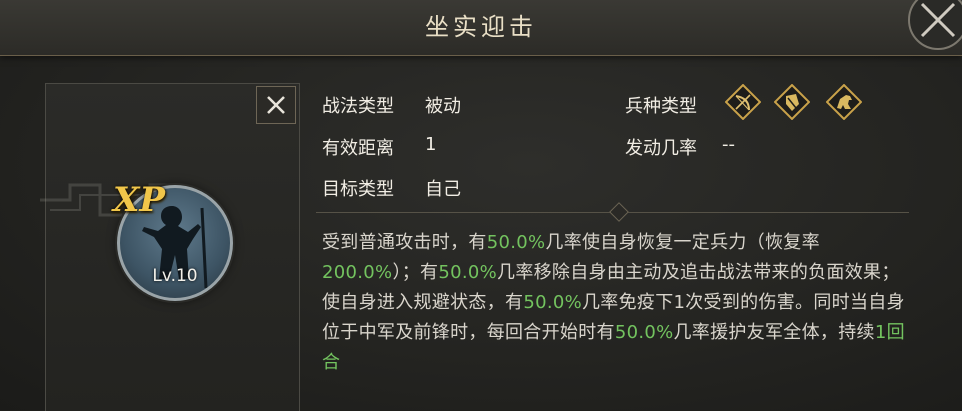 Image resolution: width=962 pixels, height=411 pixels. Describe the element at coordinates (139, 200) in the screenshot. I see `xp-badge: XP` at that location.